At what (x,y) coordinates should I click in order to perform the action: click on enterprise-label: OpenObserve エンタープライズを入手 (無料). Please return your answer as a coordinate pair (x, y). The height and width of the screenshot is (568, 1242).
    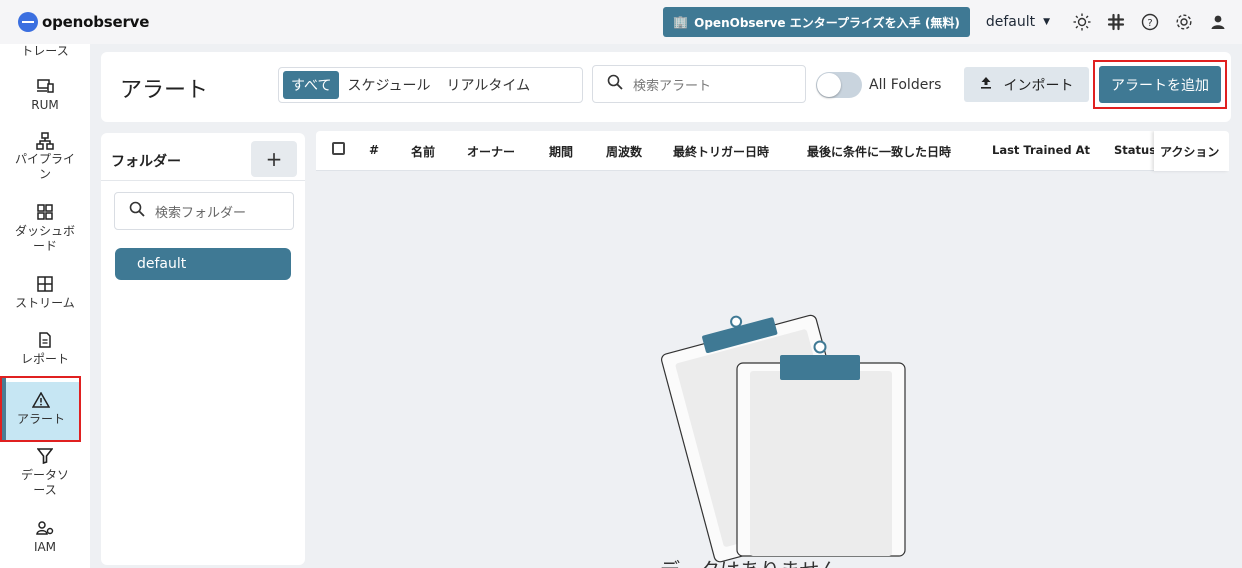
    Looking at the image, I should click on (827, 22).